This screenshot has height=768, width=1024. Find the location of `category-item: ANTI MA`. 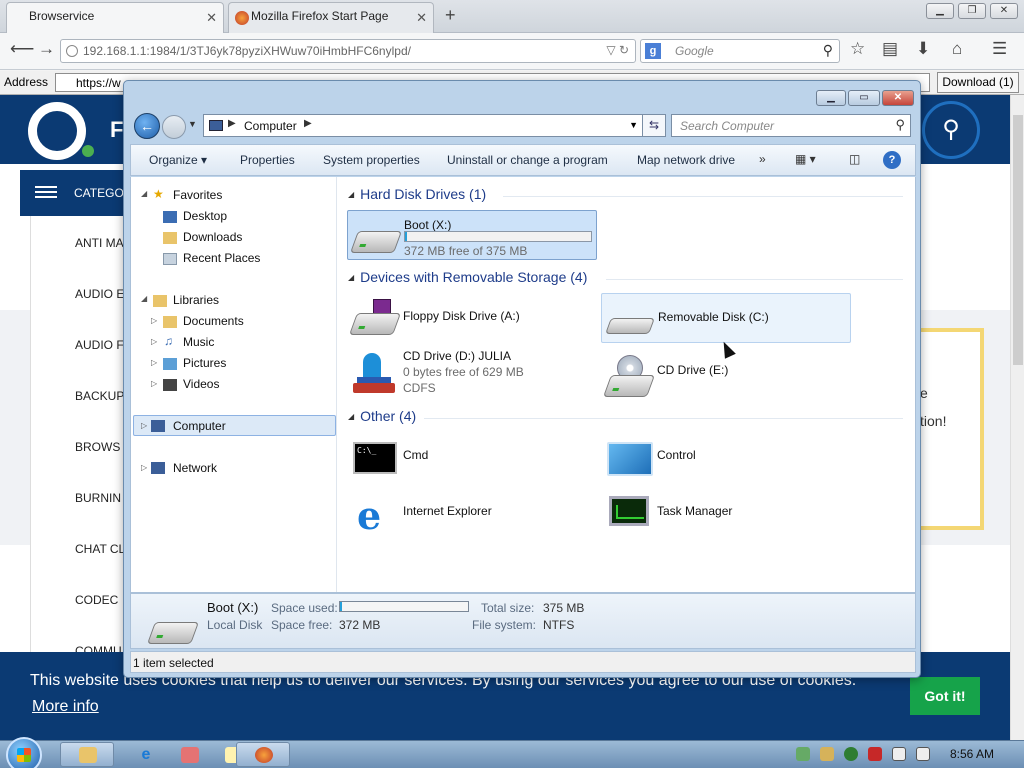

category-item: ANTI MA is located at coordinates (99, 243).